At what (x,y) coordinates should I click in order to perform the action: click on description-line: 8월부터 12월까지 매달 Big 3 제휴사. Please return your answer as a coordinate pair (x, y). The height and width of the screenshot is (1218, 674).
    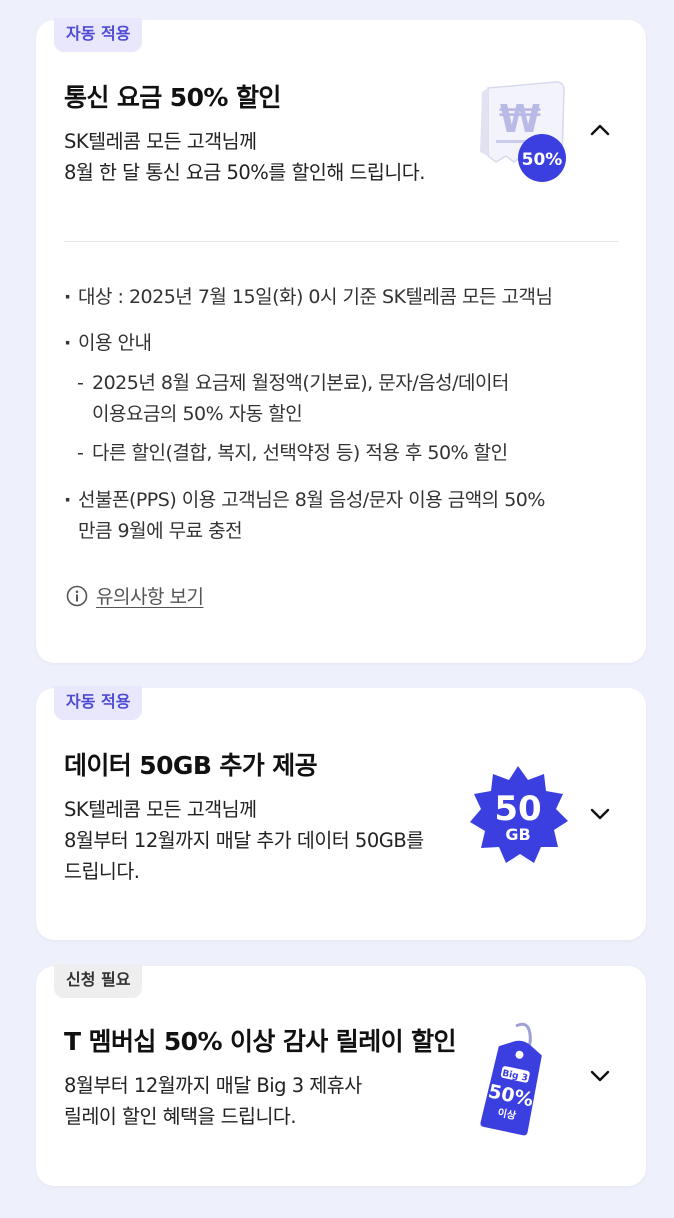
    Looking at the image, I should click on (213, 1085).